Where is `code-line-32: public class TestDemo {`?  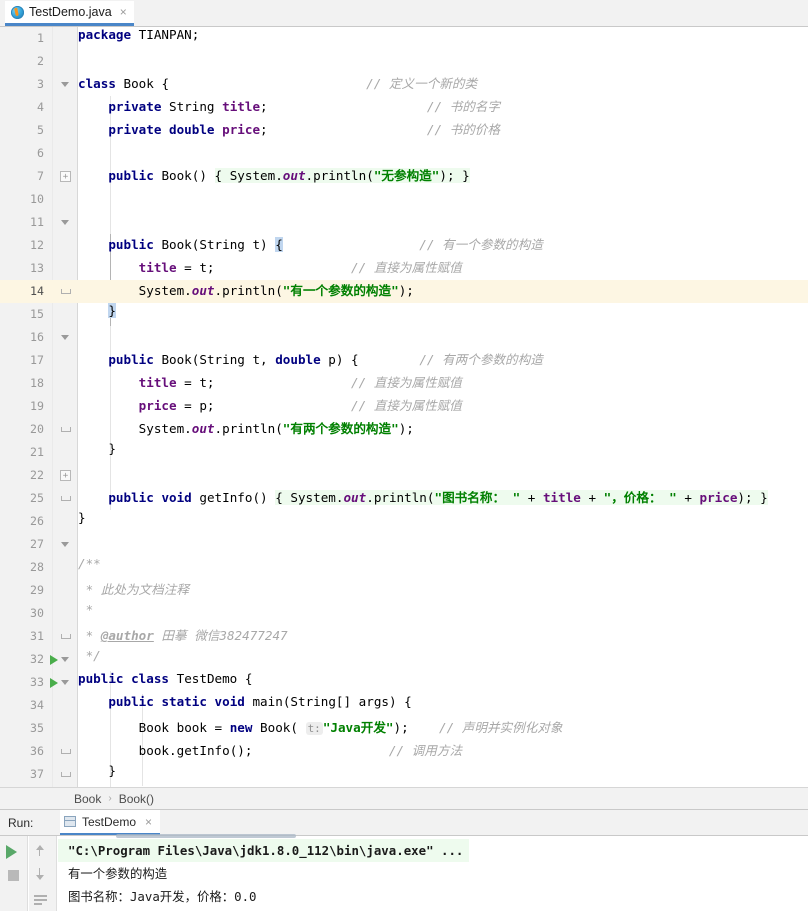 code-line-32: public class TestDemo { is located at coordinates (165, 678).